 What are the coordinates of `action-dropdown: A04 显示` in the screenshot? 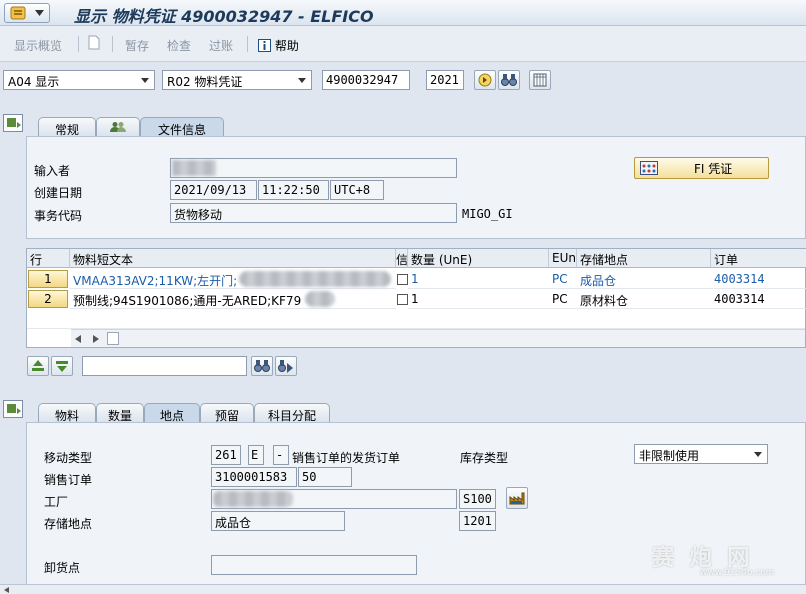 It's located at (79, 80).